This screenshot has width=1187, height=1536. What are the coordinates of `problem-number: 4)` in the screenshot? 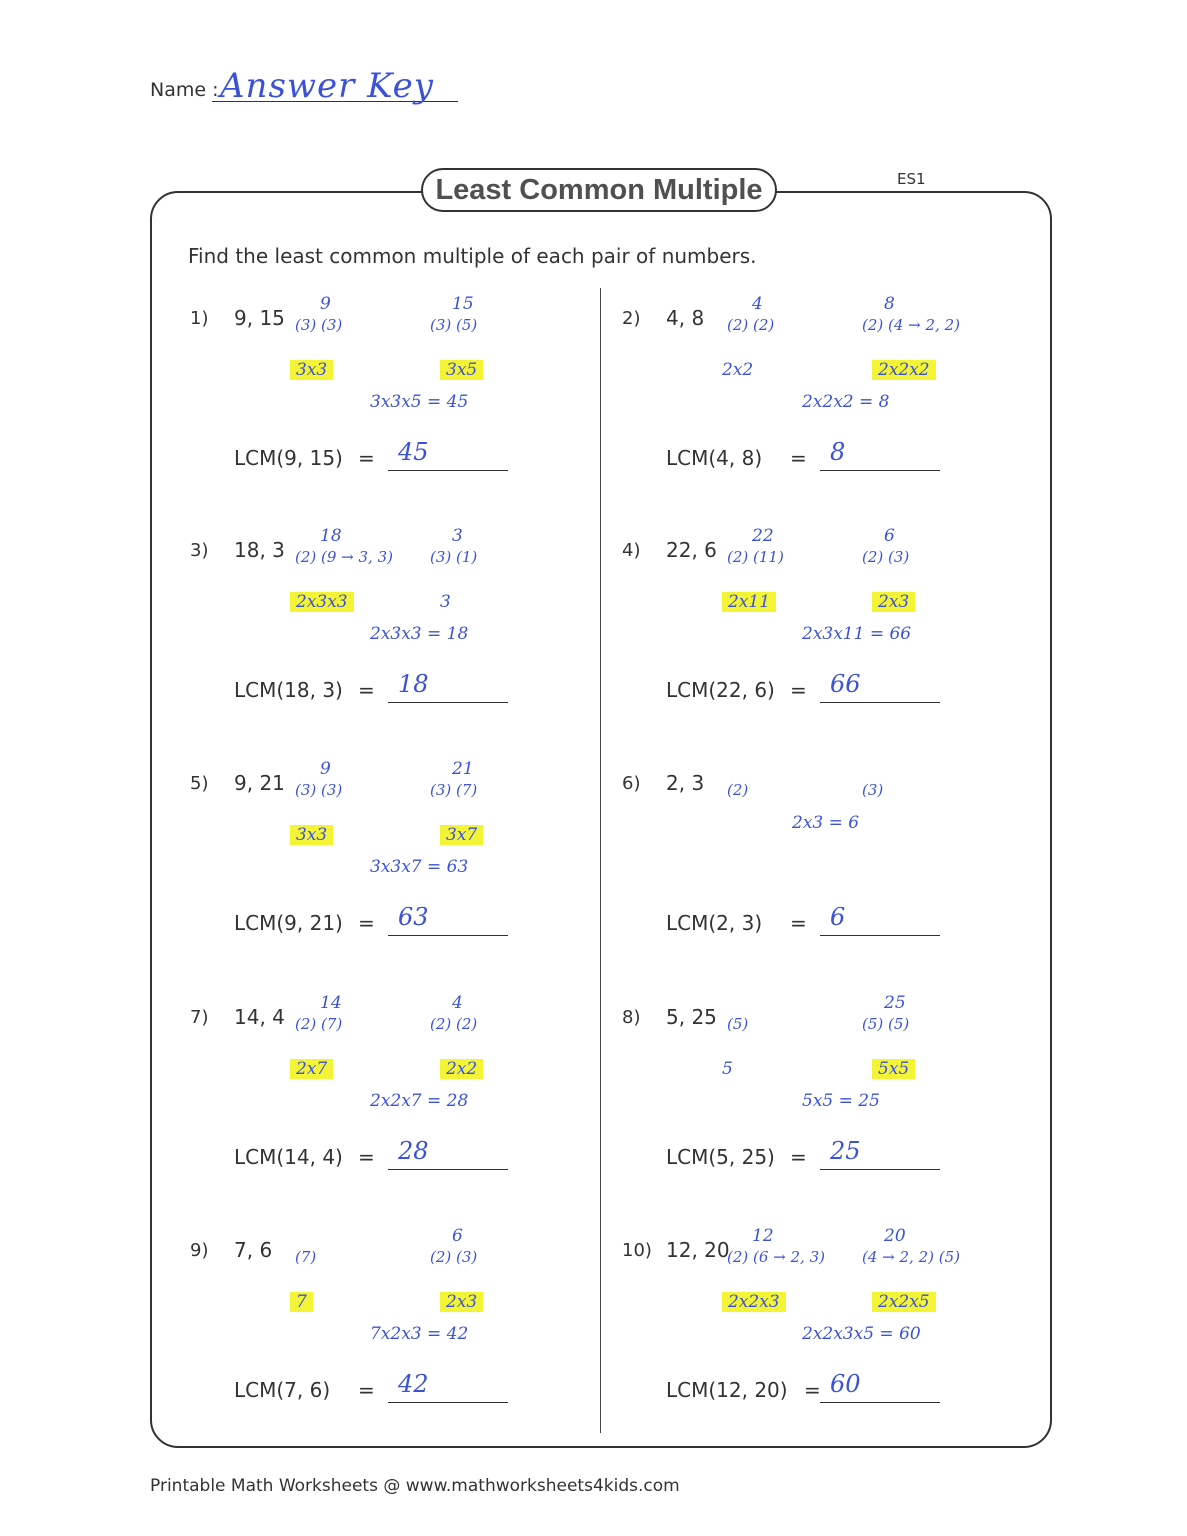 It's located at (631, 550).